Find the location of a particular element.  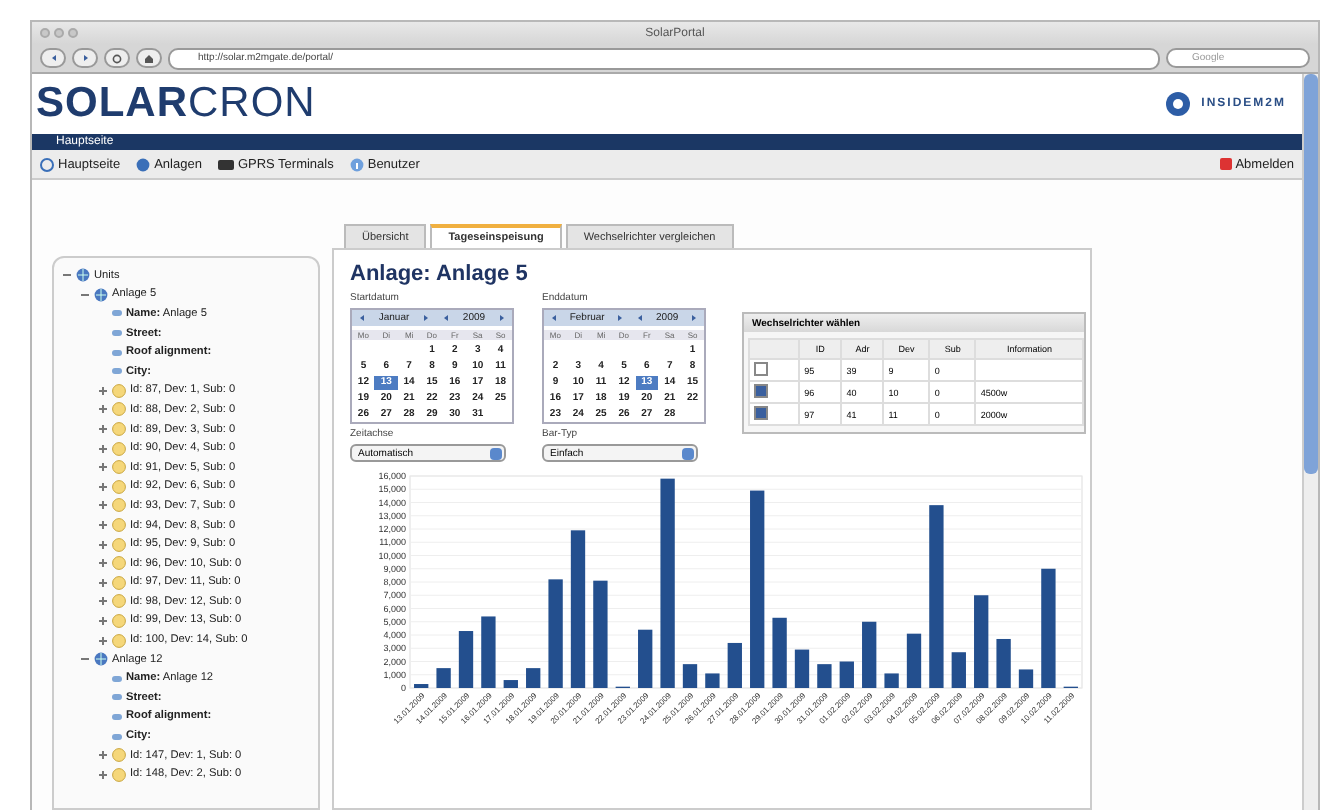

next-icon is located at coordinates (85, 58).